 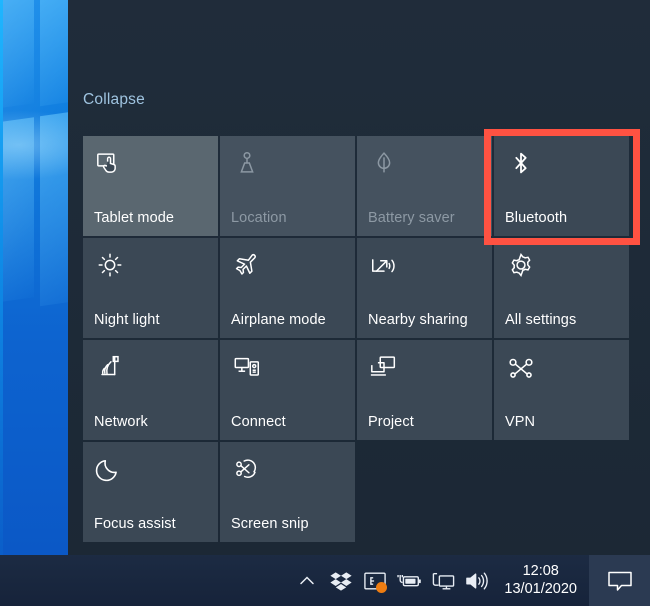 I want to click on wallpaper-glow, so click(x=34, y=145).